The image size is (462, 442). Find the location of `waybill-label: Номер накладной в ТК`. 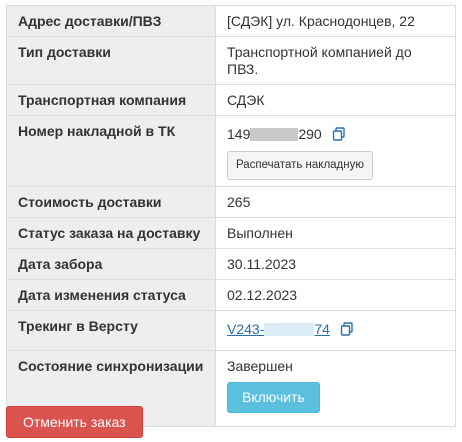

waybill-label: Номер накладной в ТК is located at coordinates (111, 151).